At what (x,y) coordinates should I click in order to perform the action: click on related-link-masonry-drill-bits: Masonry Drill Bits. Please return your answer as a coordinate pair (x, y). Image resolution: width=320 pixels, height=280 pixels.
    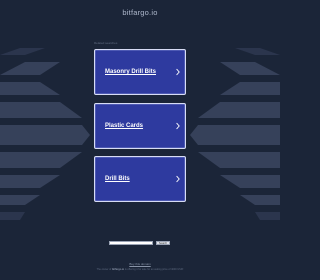
    Looking at the image, I should click on (140, 72).